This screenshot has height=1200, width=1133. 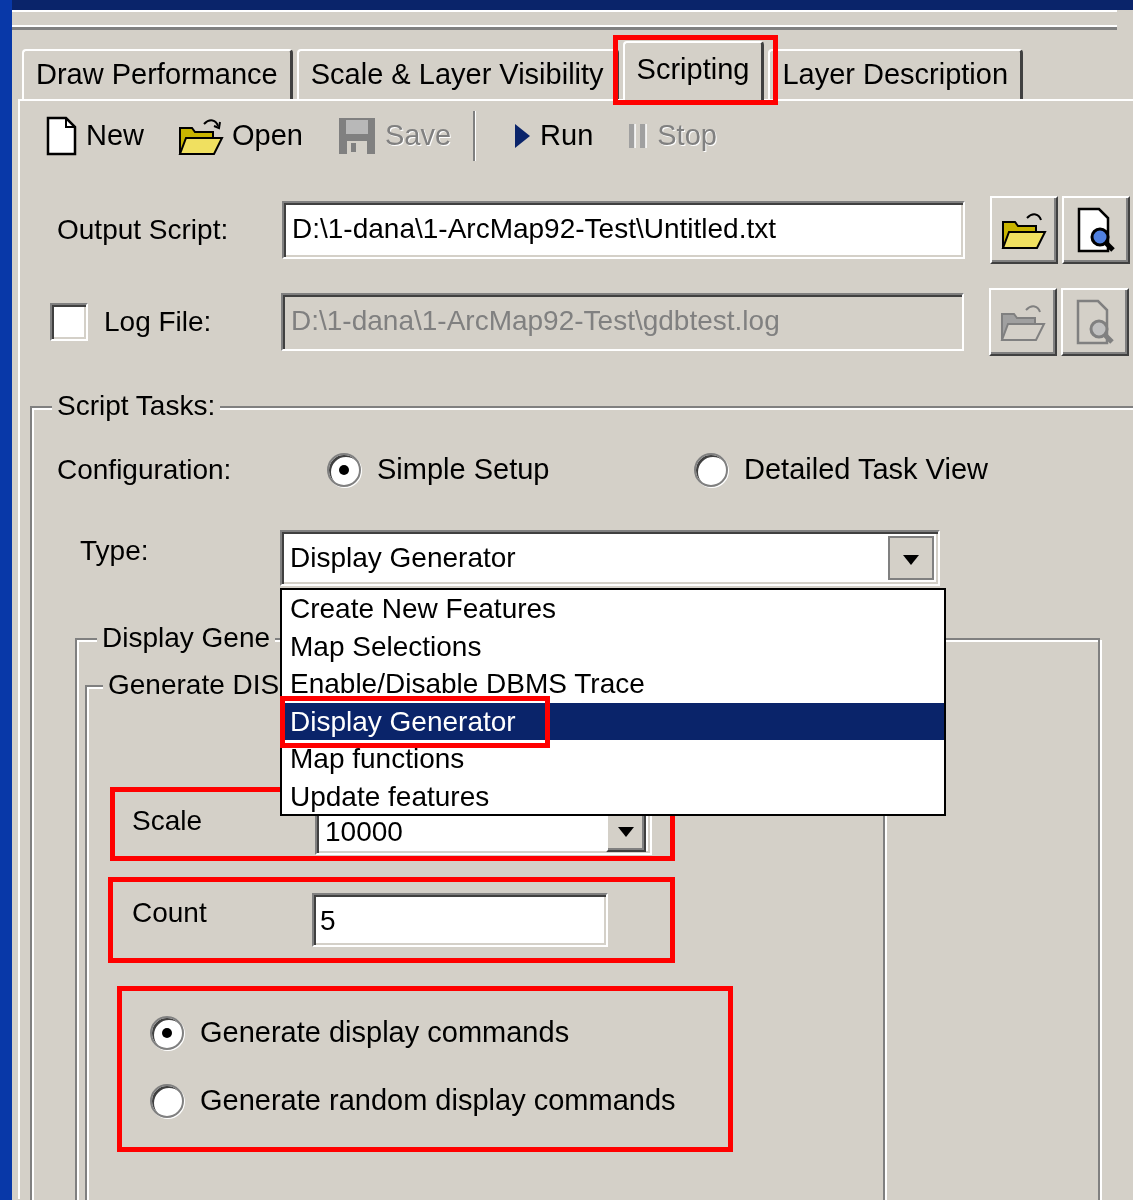 I want to click on list-item: Create New Features, so click(x=613, y=609).